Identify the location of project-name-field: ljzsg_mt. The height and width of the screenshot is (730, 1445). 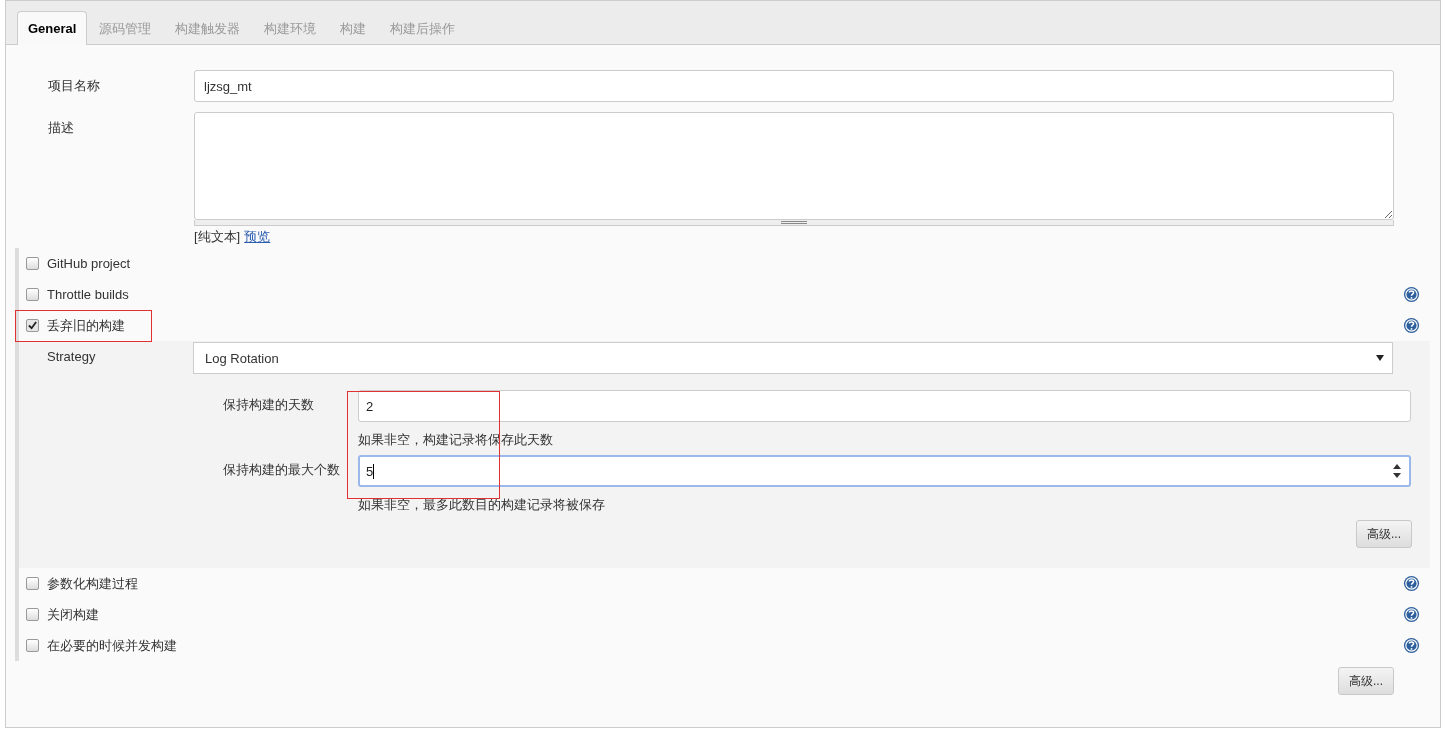
(794, 86).